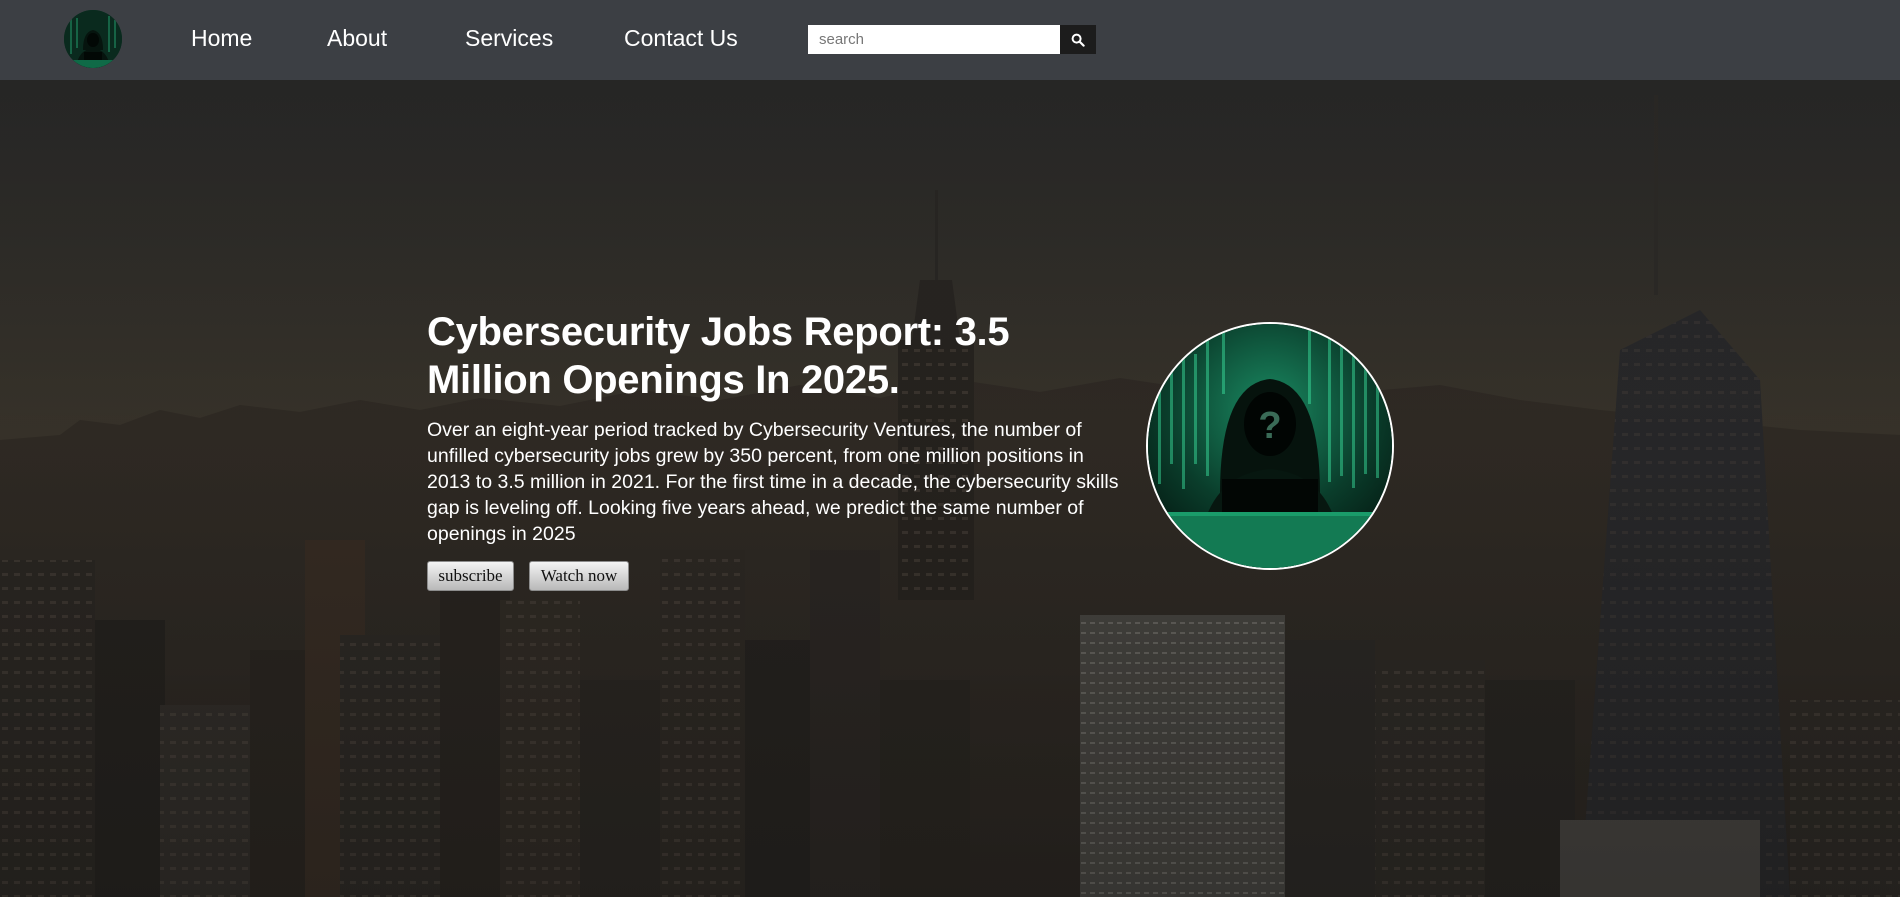 The image size is (1900, 897). Describe the element at coordinates (579, 576) in the screenshot. I see `watch-now-button: Watch now` at that location.